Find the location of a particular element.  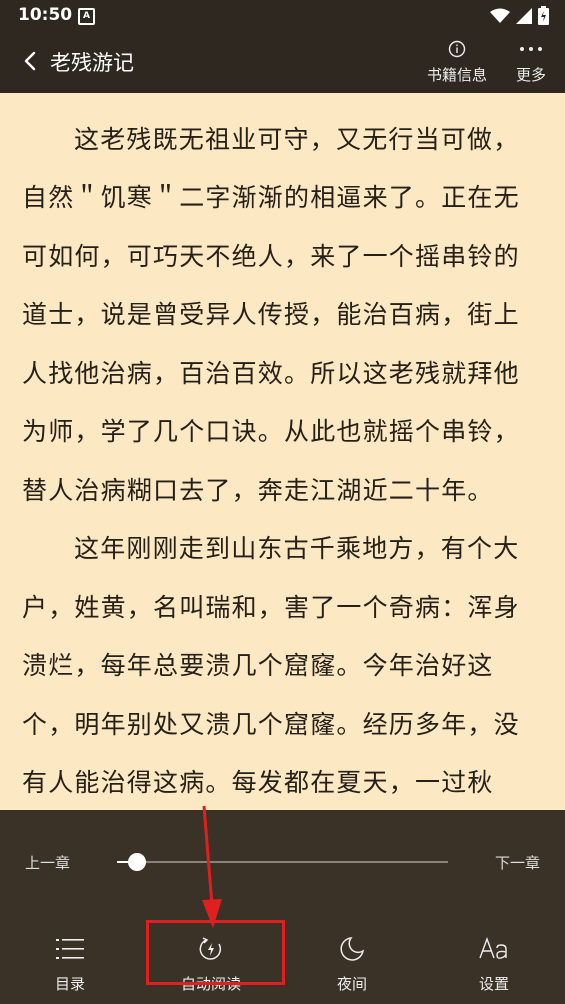

status-bar: 10:50 A is located at coordinates (282, 16).